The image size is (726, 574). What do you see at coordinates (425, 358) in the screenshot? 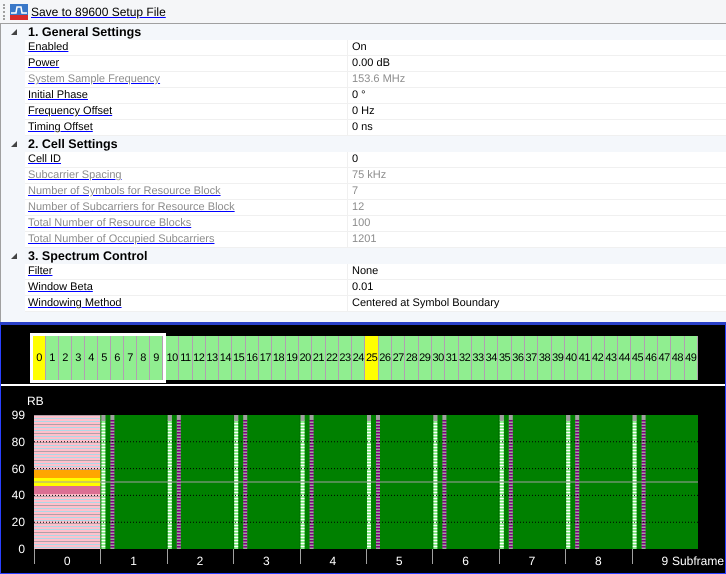
I see `slot-cell: 29` at bounding box center [425, 358].